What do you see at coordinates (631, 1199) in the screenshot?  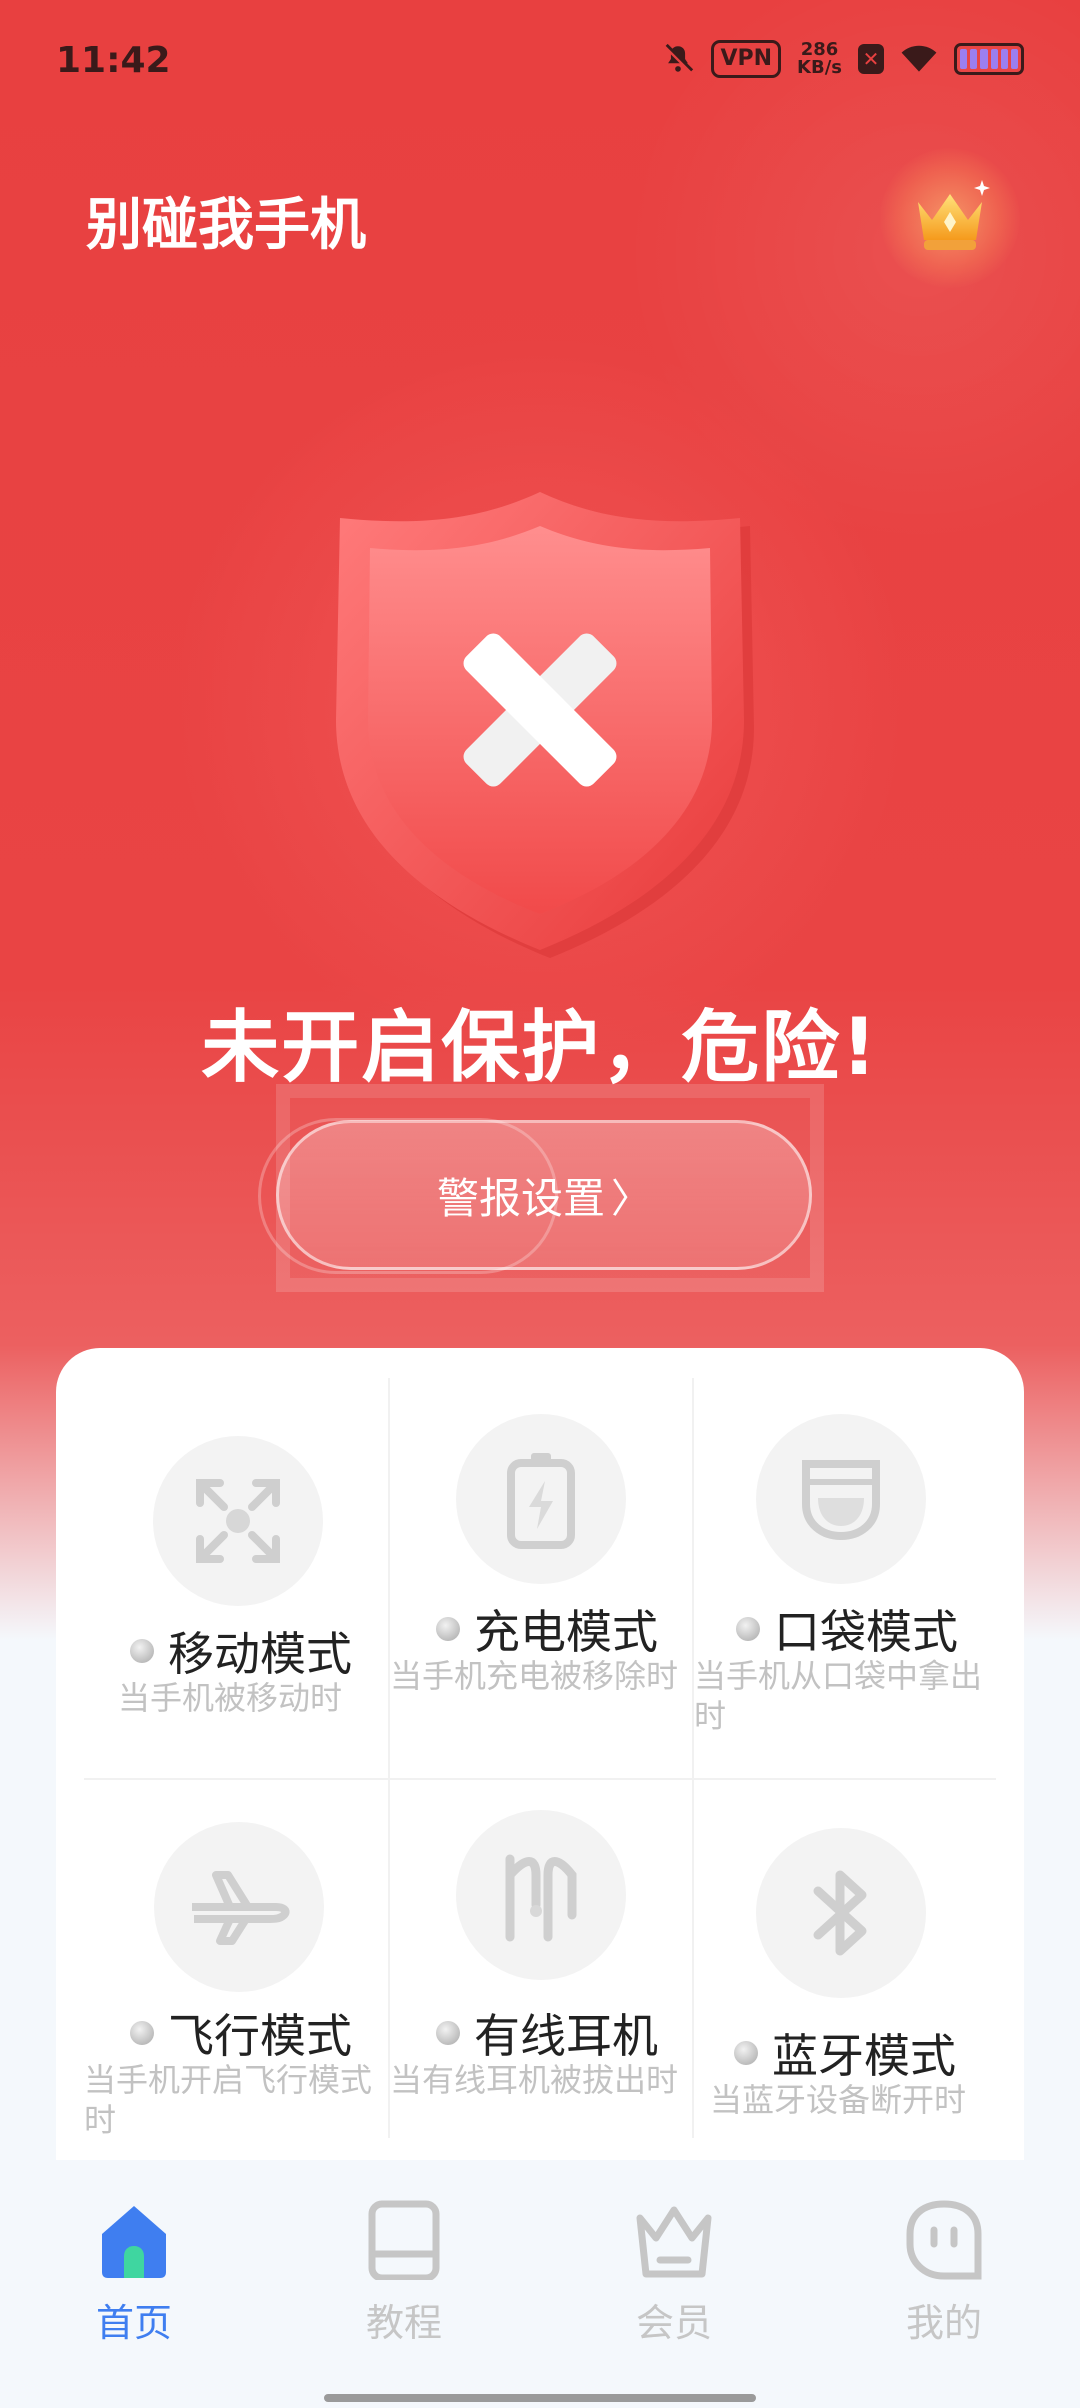 I see `chevron-right-icon: 〉` at bounding box center [631, 1199].